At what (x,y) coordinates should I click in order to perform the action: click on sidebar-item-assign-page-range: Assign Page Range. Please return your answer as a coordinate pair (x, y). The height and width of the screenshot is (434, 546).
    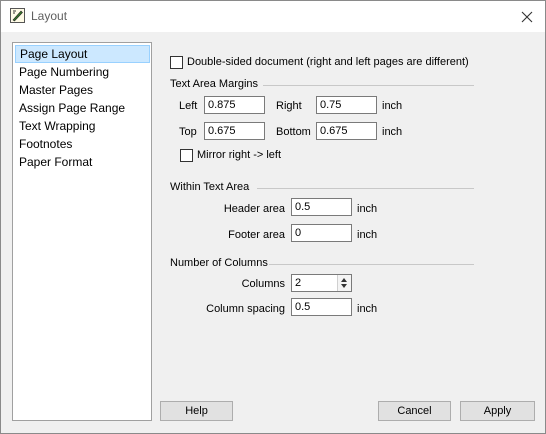
    Looking at the image, I should click on (82, 108).